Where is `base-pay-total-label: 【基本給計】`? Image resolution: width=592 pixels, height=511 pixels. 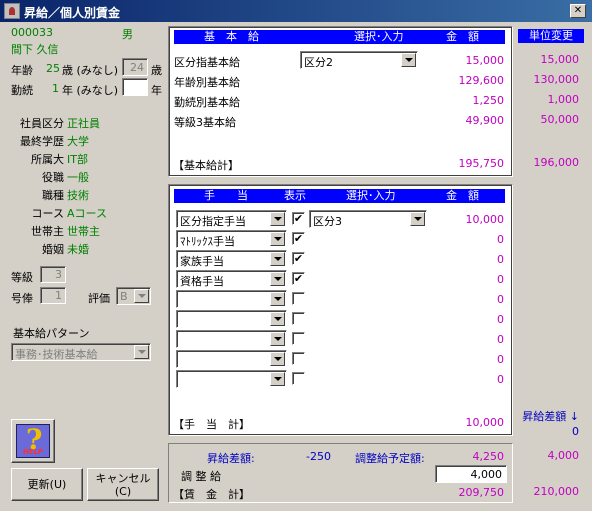
base-pay-total-label: 【基本給計】 is located at coordinates (206, 165).